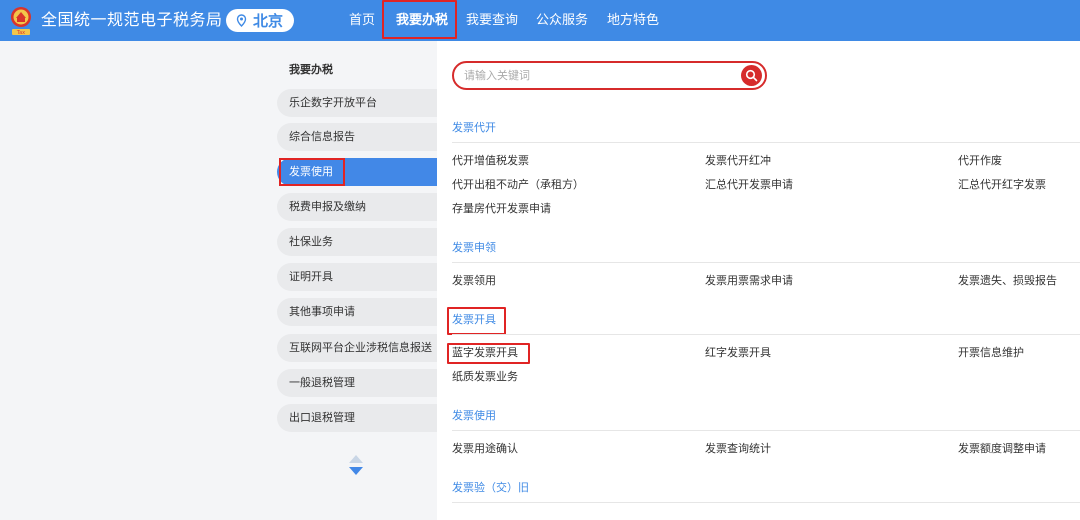 This screenshot has width=1080, height=520. What do you see at coordinates (357, 207) in the screenshot?
I see `sidebar-item-tax-declaration: 税费申报及缴纳` at bounding box center [357, 207].